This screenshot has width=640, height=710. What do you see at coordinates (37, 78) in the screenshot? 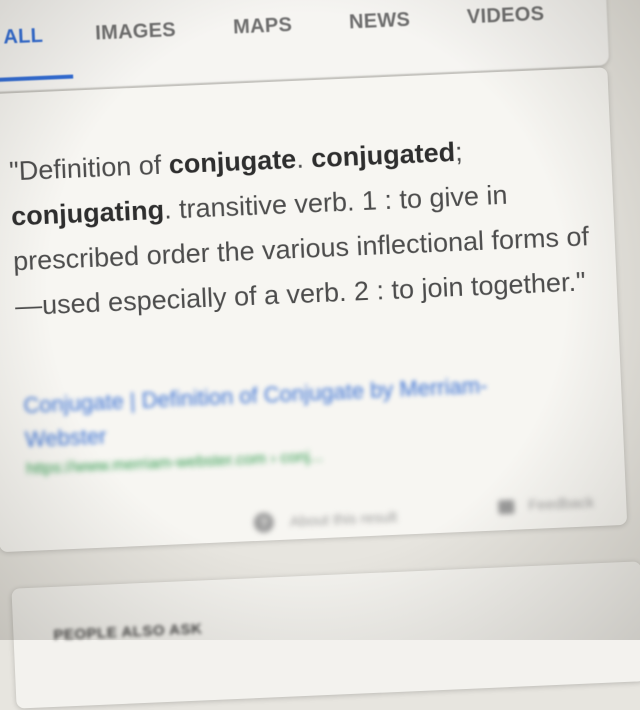
I see `active-tab-indicator` at bounding box center [37, 78].